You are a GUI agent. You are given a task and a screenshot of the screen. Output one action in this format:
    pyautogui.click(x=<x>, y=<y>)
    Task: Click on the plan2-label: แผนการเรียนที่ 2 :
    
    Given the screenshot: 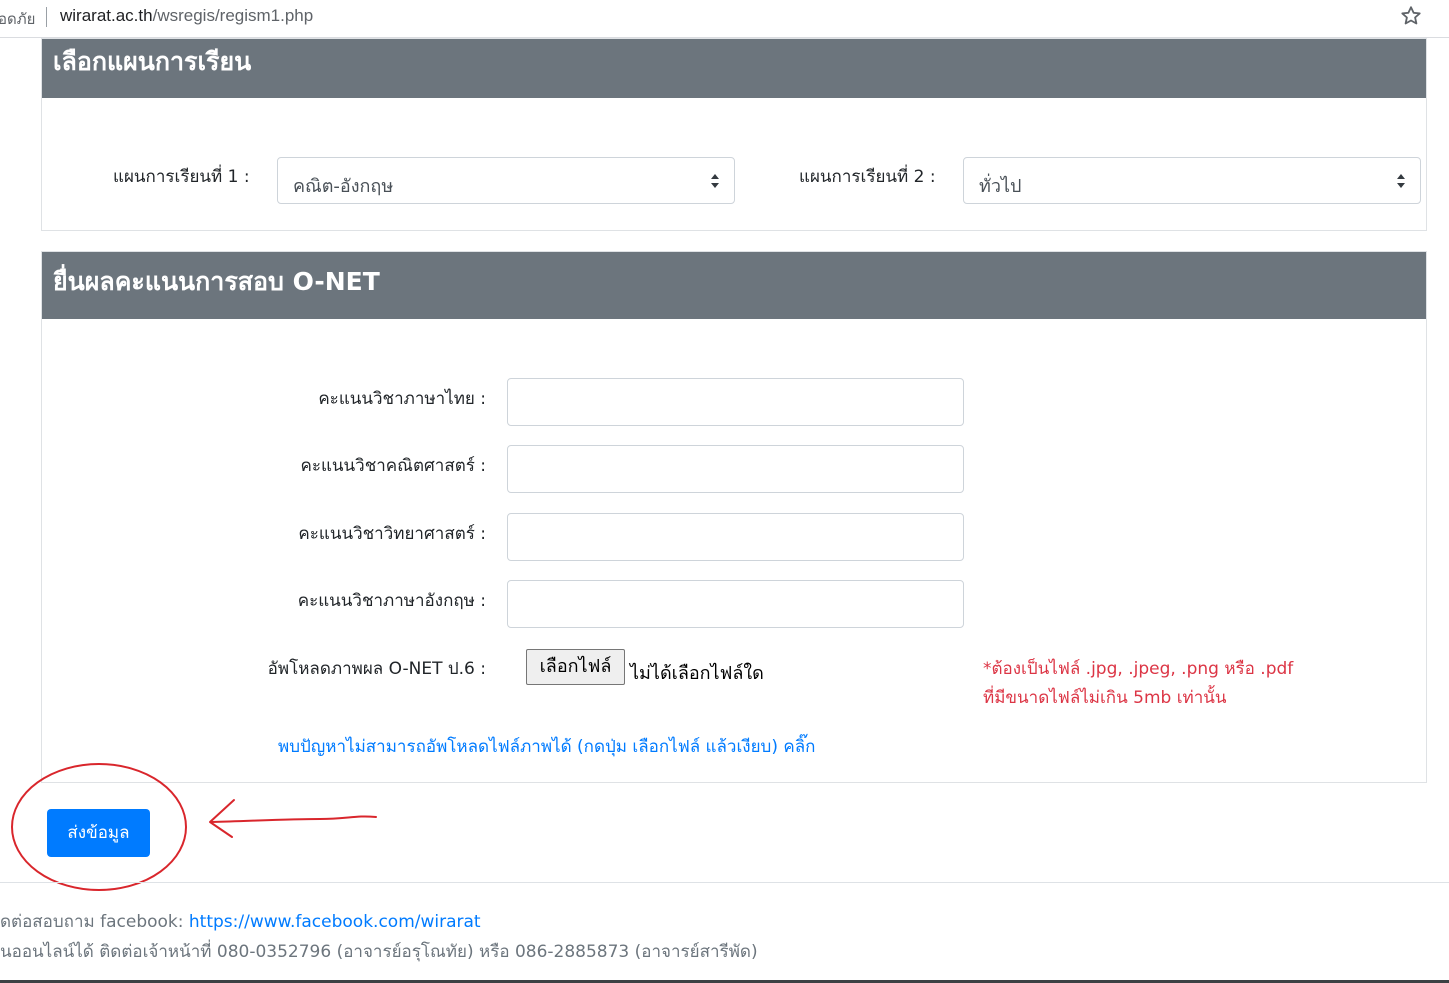 What is the action you would take?
    pyautogui.click(x=867, y=177)
    